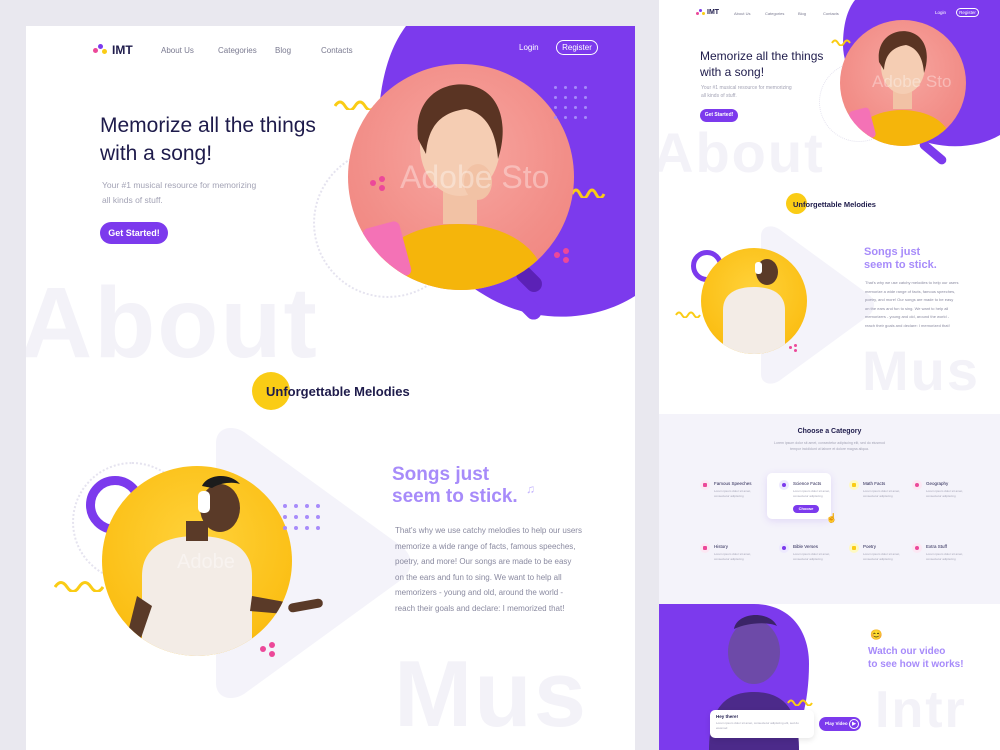 The image size is (1000, 750). What do you see at coordinates (784, 548) in the screenshot?
I see `book-icon` at bounding box center [784, 548].